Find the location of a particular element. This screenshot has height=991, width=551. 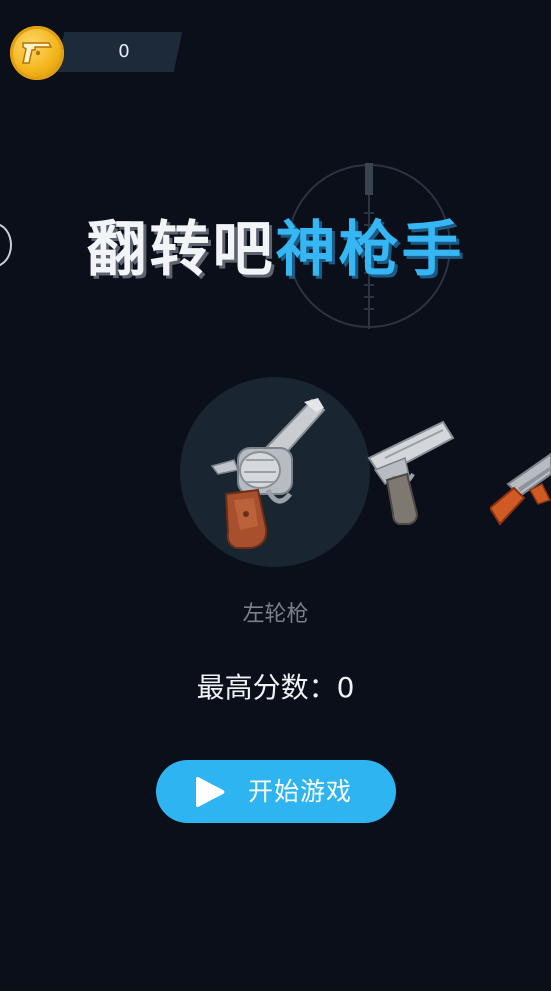

start-game-button: 开始游戏 is located at coordinates (276, 791).